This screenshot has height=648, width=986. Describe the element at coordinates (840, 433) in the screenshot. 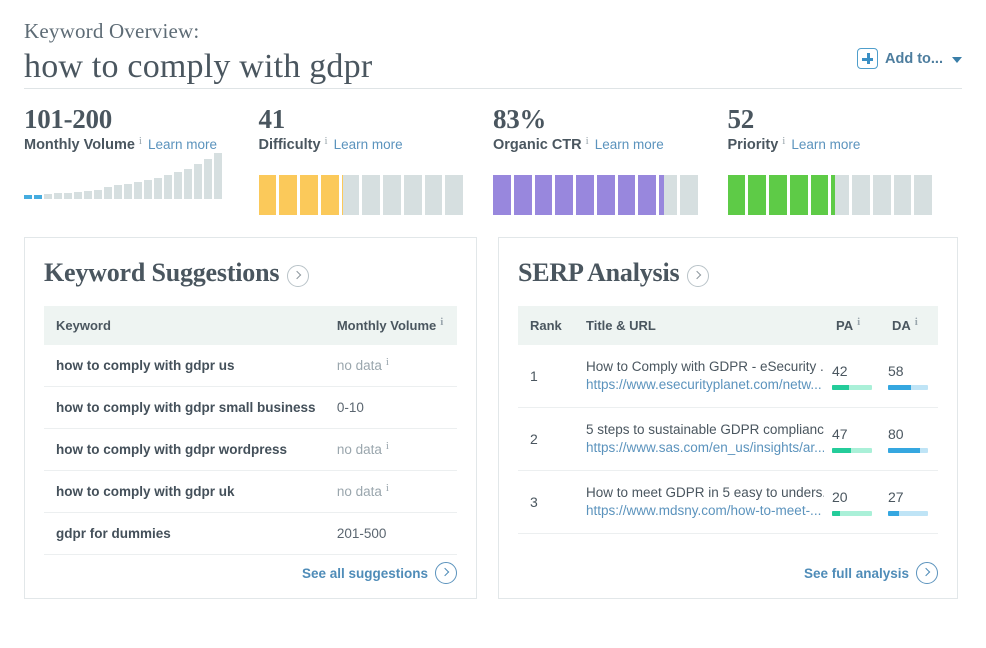

I see `pa-score: 47` at that location.